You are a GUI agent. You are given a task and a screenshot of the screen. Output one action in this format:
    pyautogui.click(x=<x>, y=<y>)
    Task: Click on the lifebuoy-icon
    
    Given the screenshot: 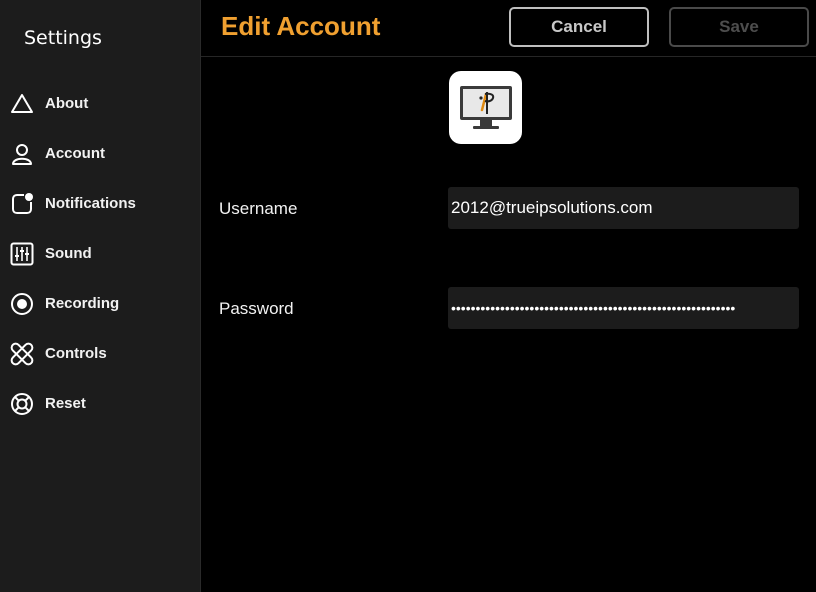 What is the action you would take?
    pyautogui.click(x=22, y=404)
    